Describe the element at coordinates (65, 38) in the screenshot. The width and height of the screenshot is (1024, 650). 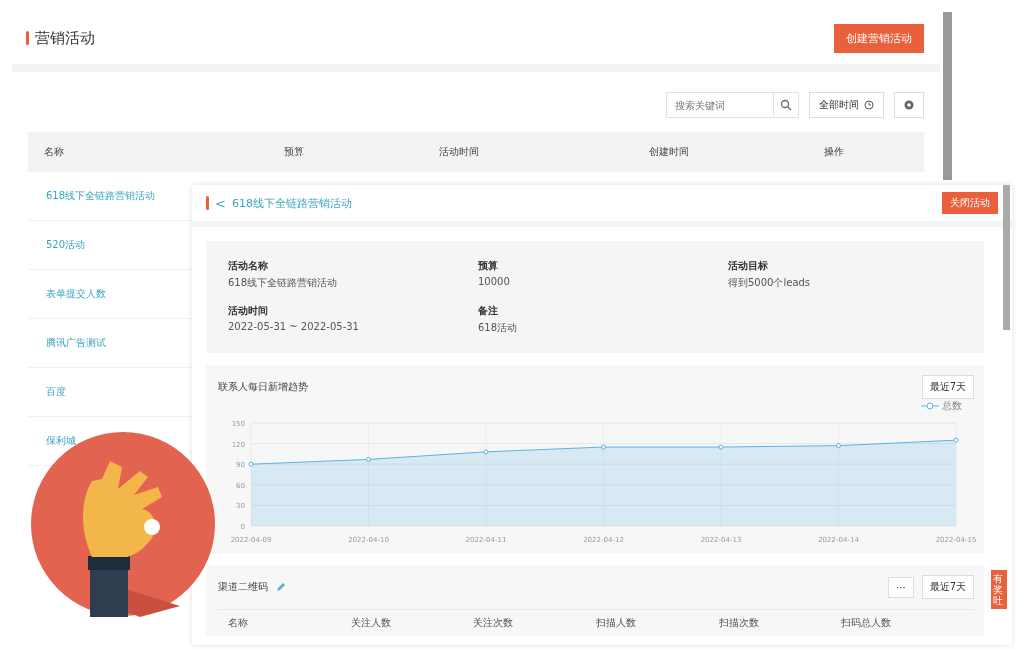
I see `page-title: 营销活动` at that location.